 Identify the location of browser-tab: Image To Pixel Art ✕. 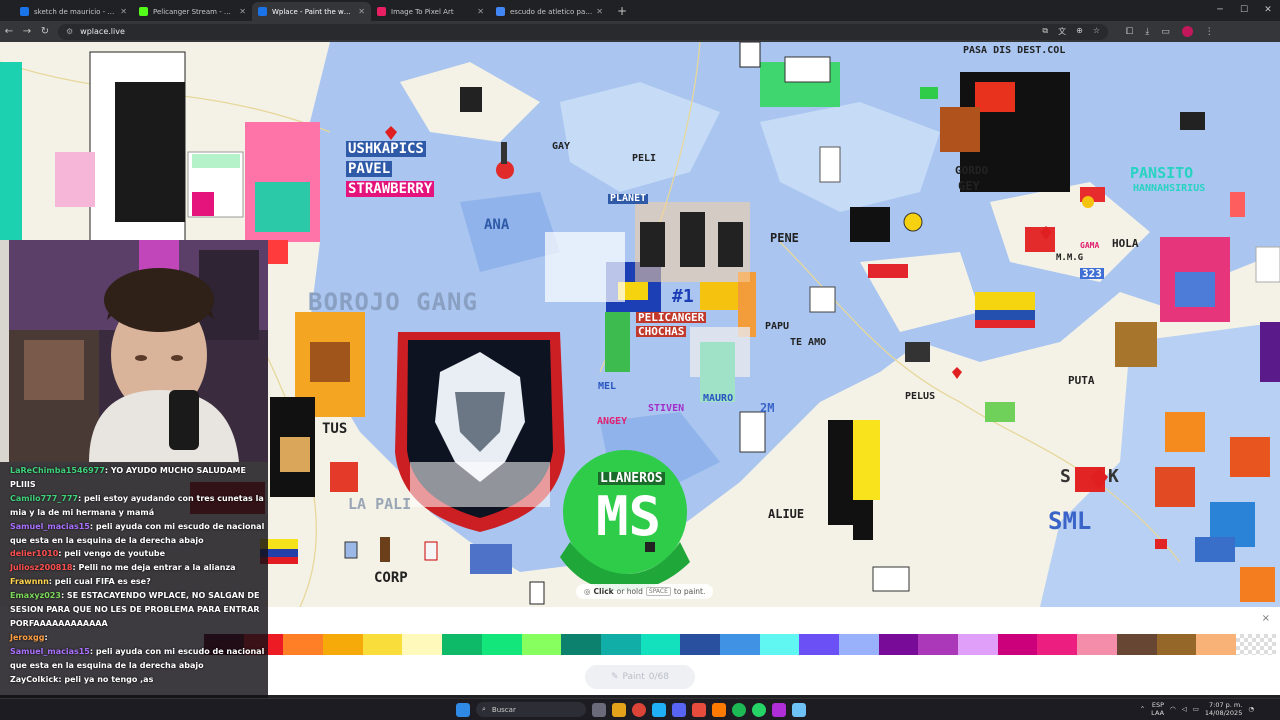
(430, 11).